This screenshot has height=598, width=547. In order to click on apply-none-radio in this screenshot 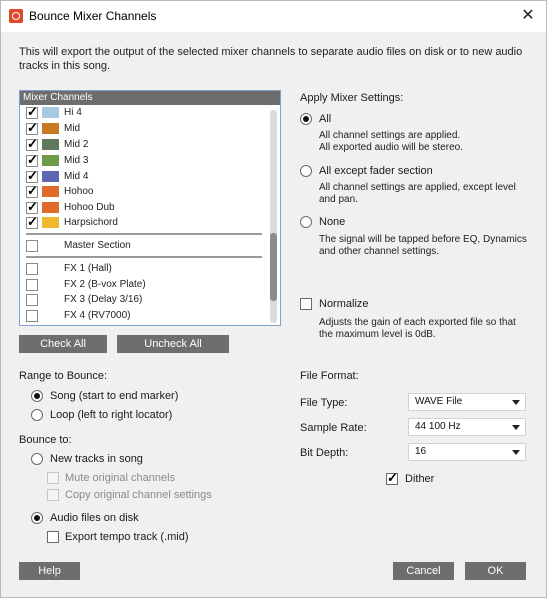, I will do `click(306, 222)`.